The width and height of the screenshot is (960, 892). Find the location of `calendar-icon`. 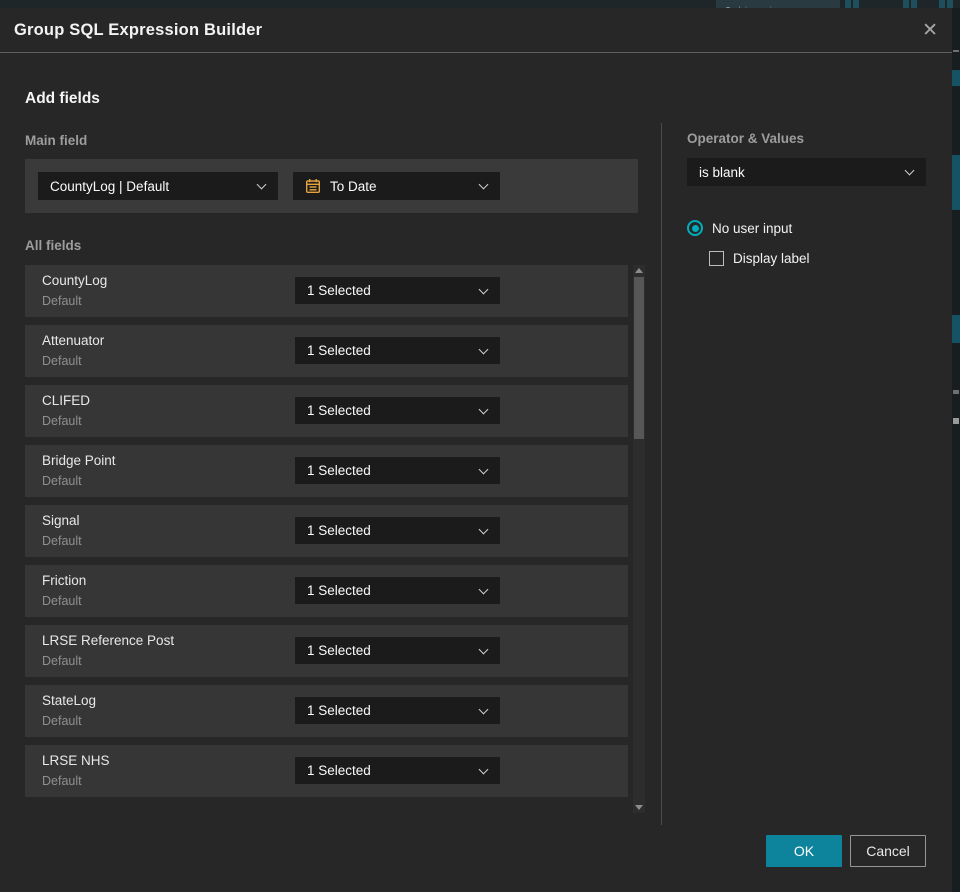

calendar-icon is located at coordinates (313, 186).